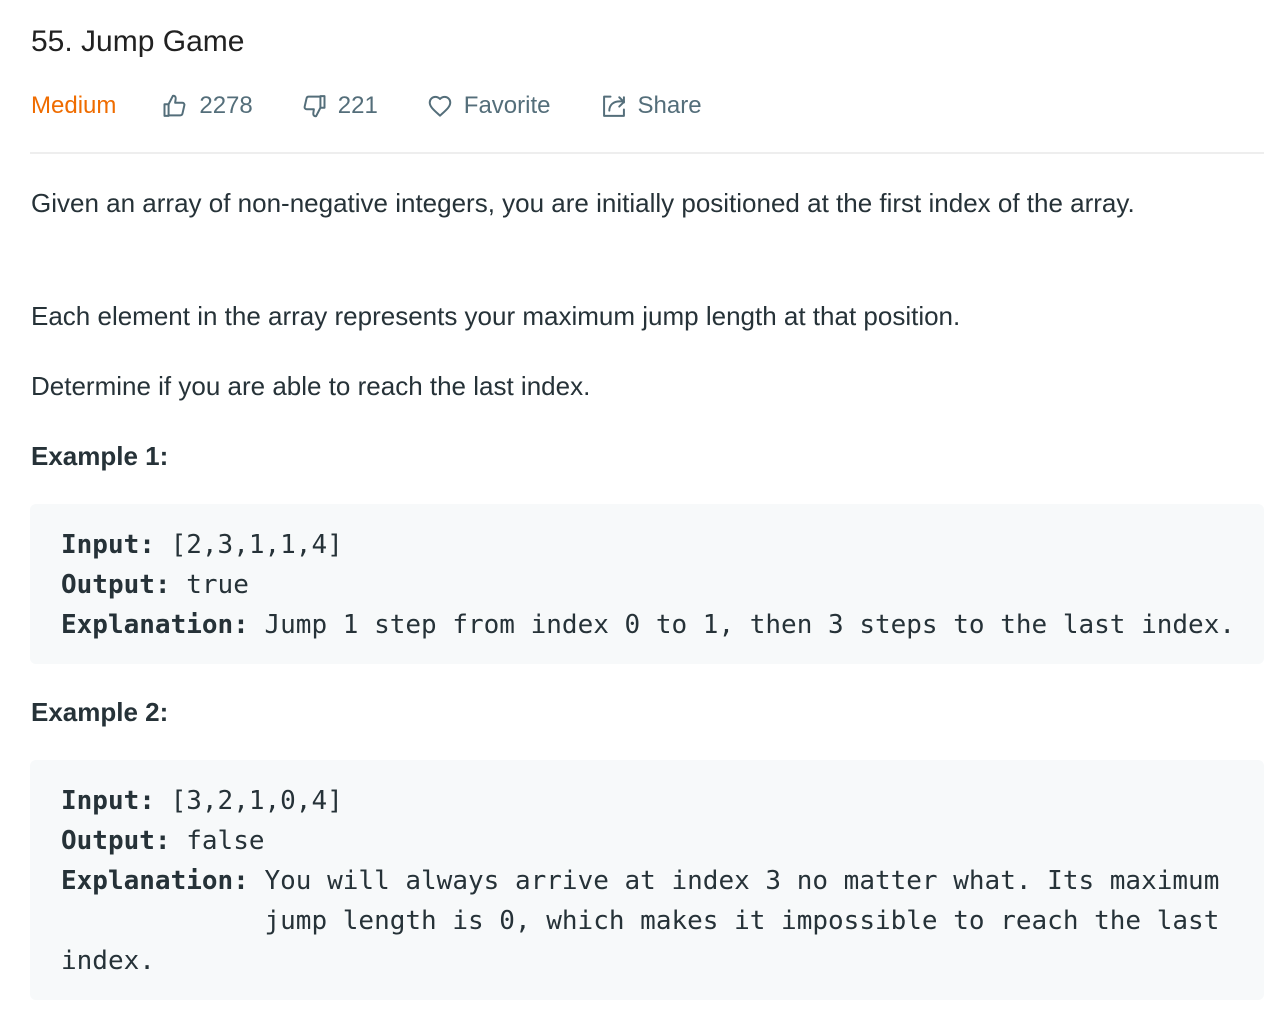 This screenshot has width=1276, height=1014. Describe the element at coordinates (314, 106) in the screenshot. I see `thumbs-down-icon` at that location.